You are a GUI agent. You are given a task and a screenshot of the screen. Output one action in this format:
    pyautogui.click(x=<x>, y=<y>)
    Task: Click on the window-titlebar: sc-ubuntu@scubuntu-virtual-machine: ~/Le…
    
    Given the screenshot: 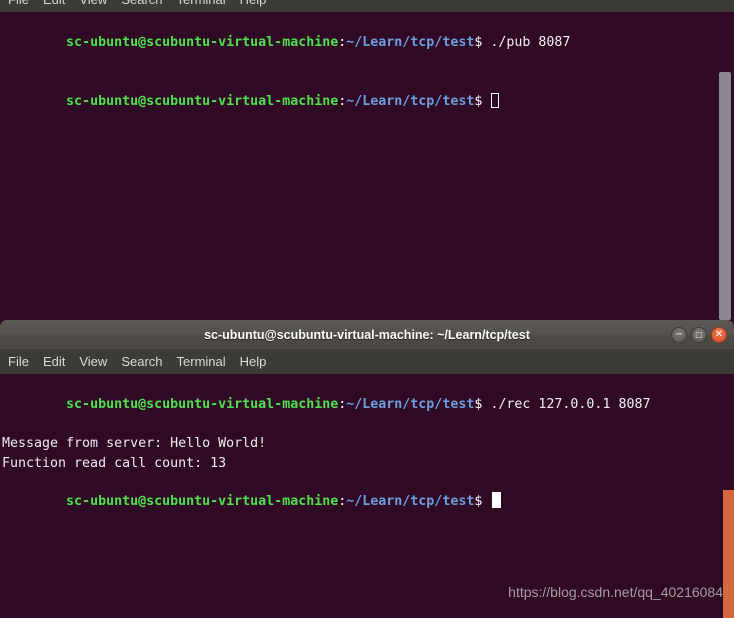 What is the action you would take?
    pyautogui.click(x=367, y=334)
    